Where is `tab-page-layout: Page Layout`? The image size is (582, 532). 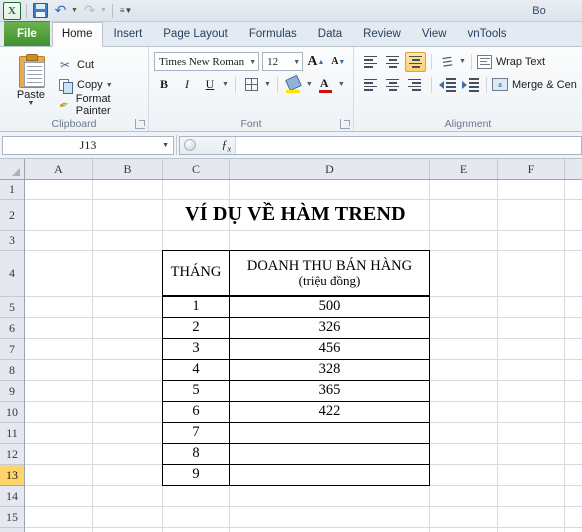 tab-page-layout: Page Layout is located at coordinates (195, 34).